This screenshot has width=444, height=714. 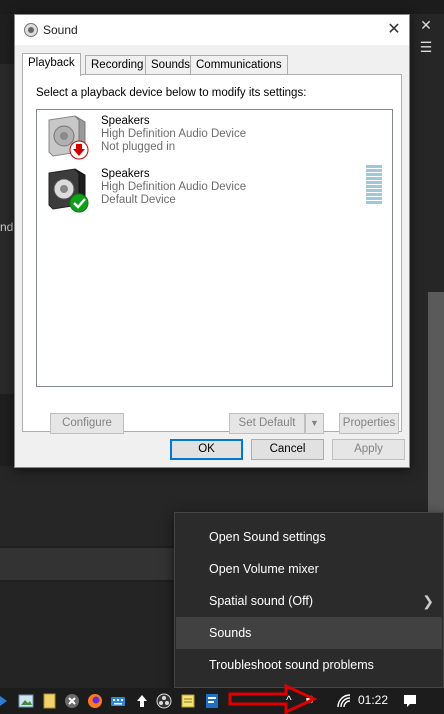 What do you see at coordinates (267, 423) in the screenshot?
I see `set-default-button: Set Default` at bounding box center [267, 423].